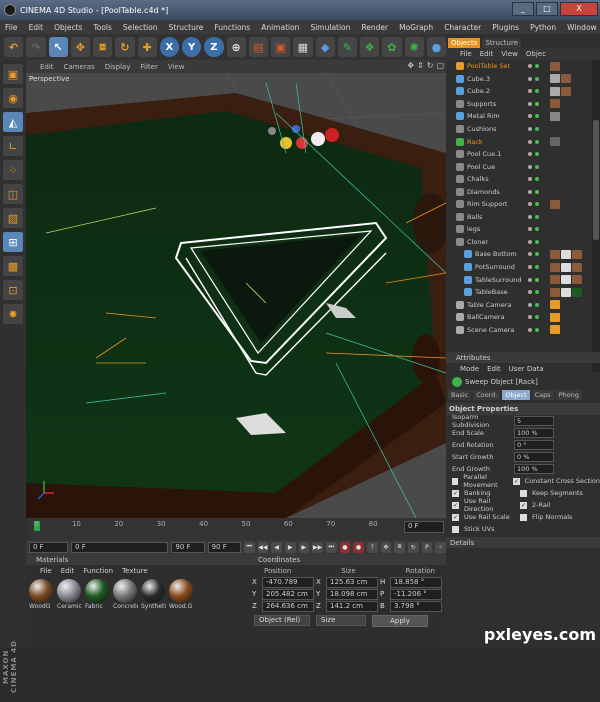 The image size is (600, 702). I want to click on object-row: Cushions, so click(519, 129).